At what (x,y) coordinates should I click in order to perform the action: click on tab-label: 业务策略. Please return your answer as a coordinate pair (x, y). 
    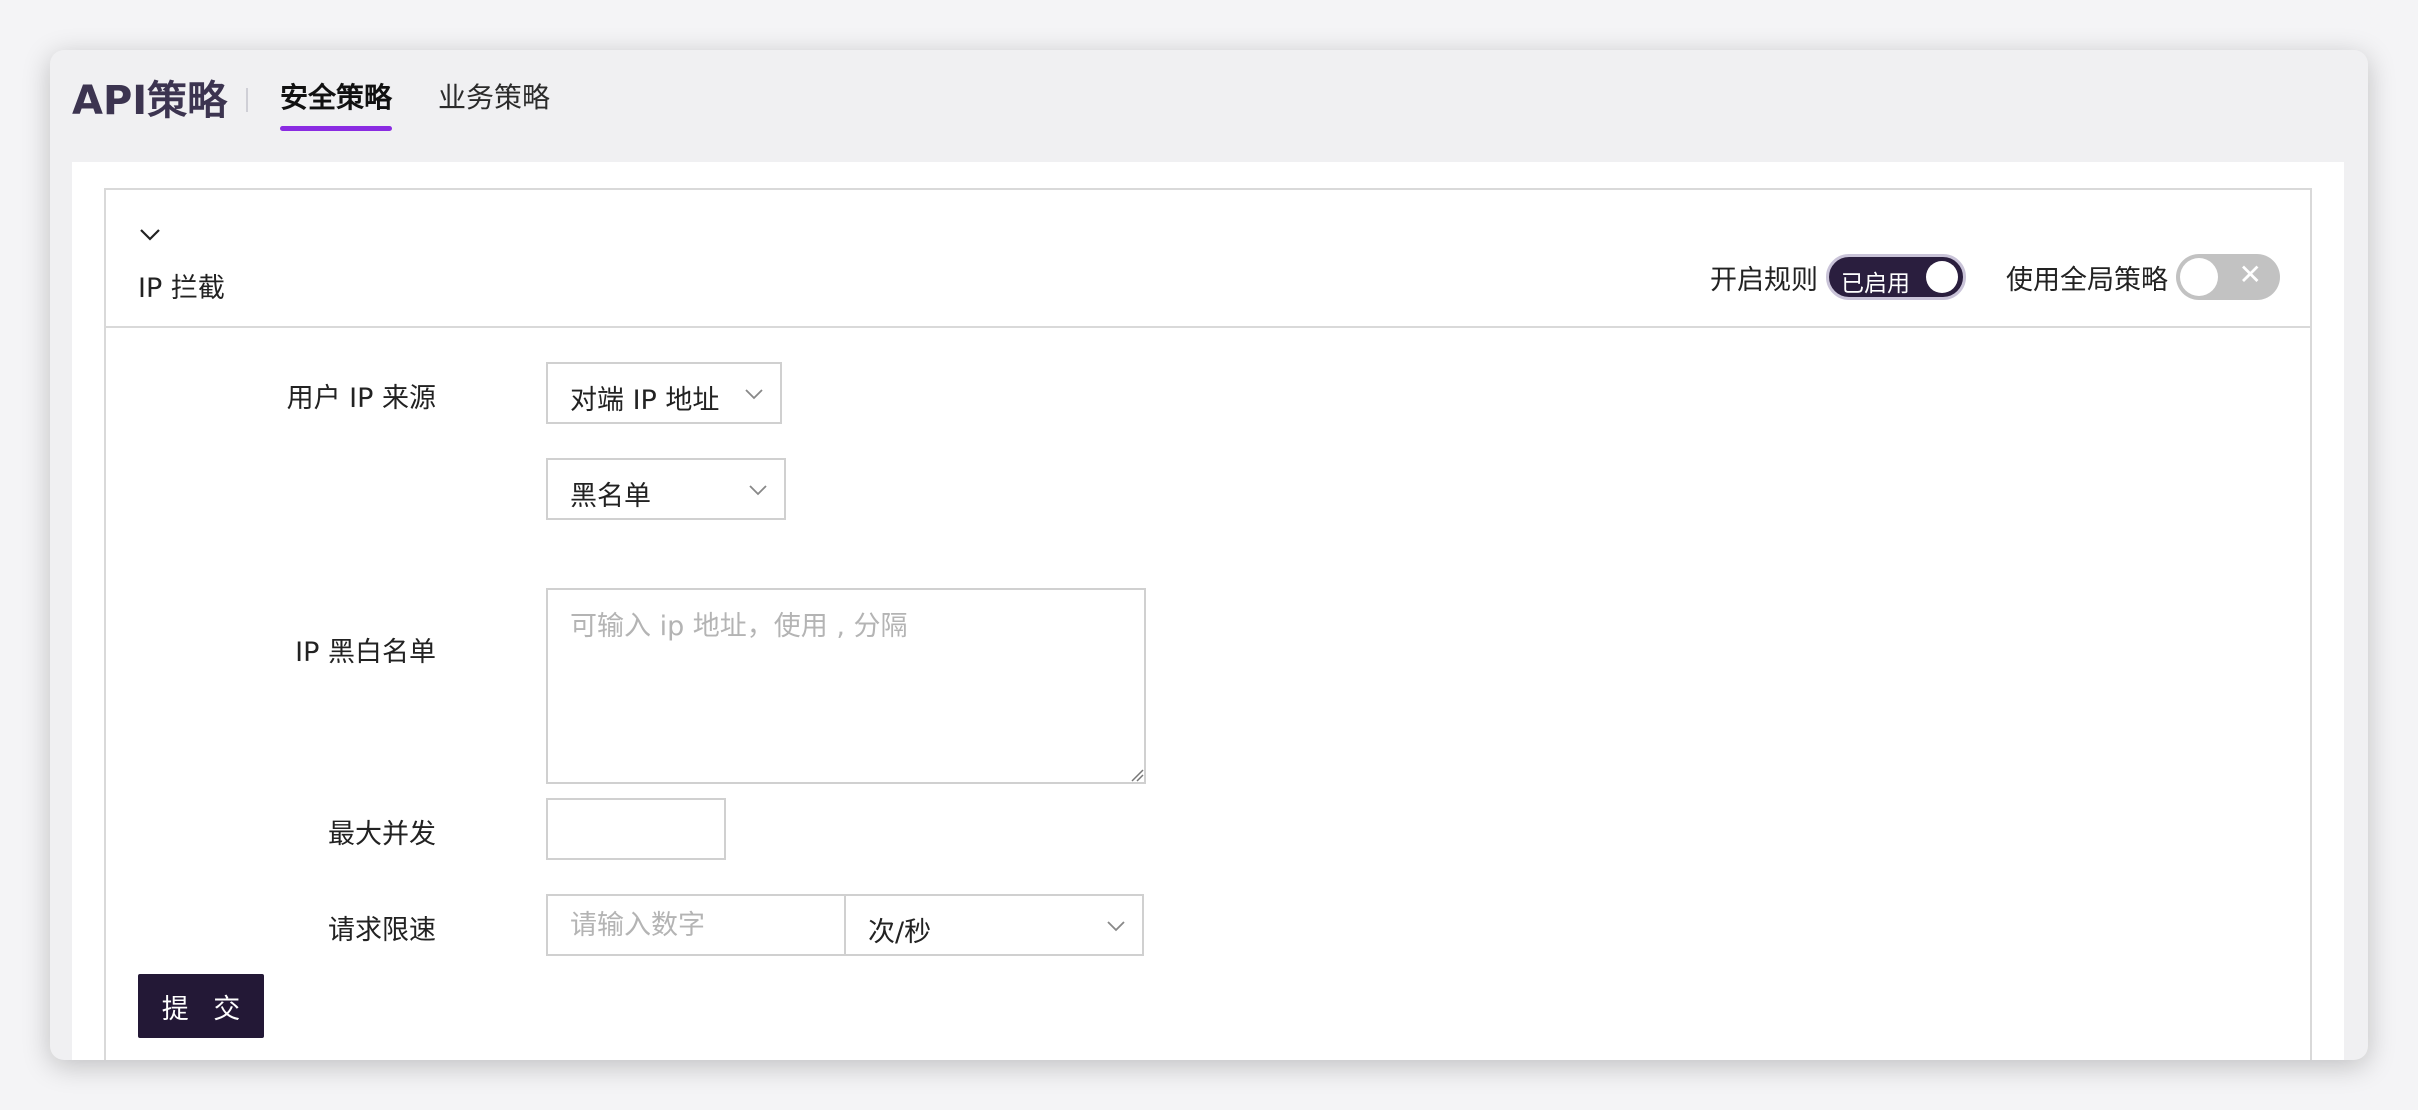
    Looking at the image, I should click on (494, 97).